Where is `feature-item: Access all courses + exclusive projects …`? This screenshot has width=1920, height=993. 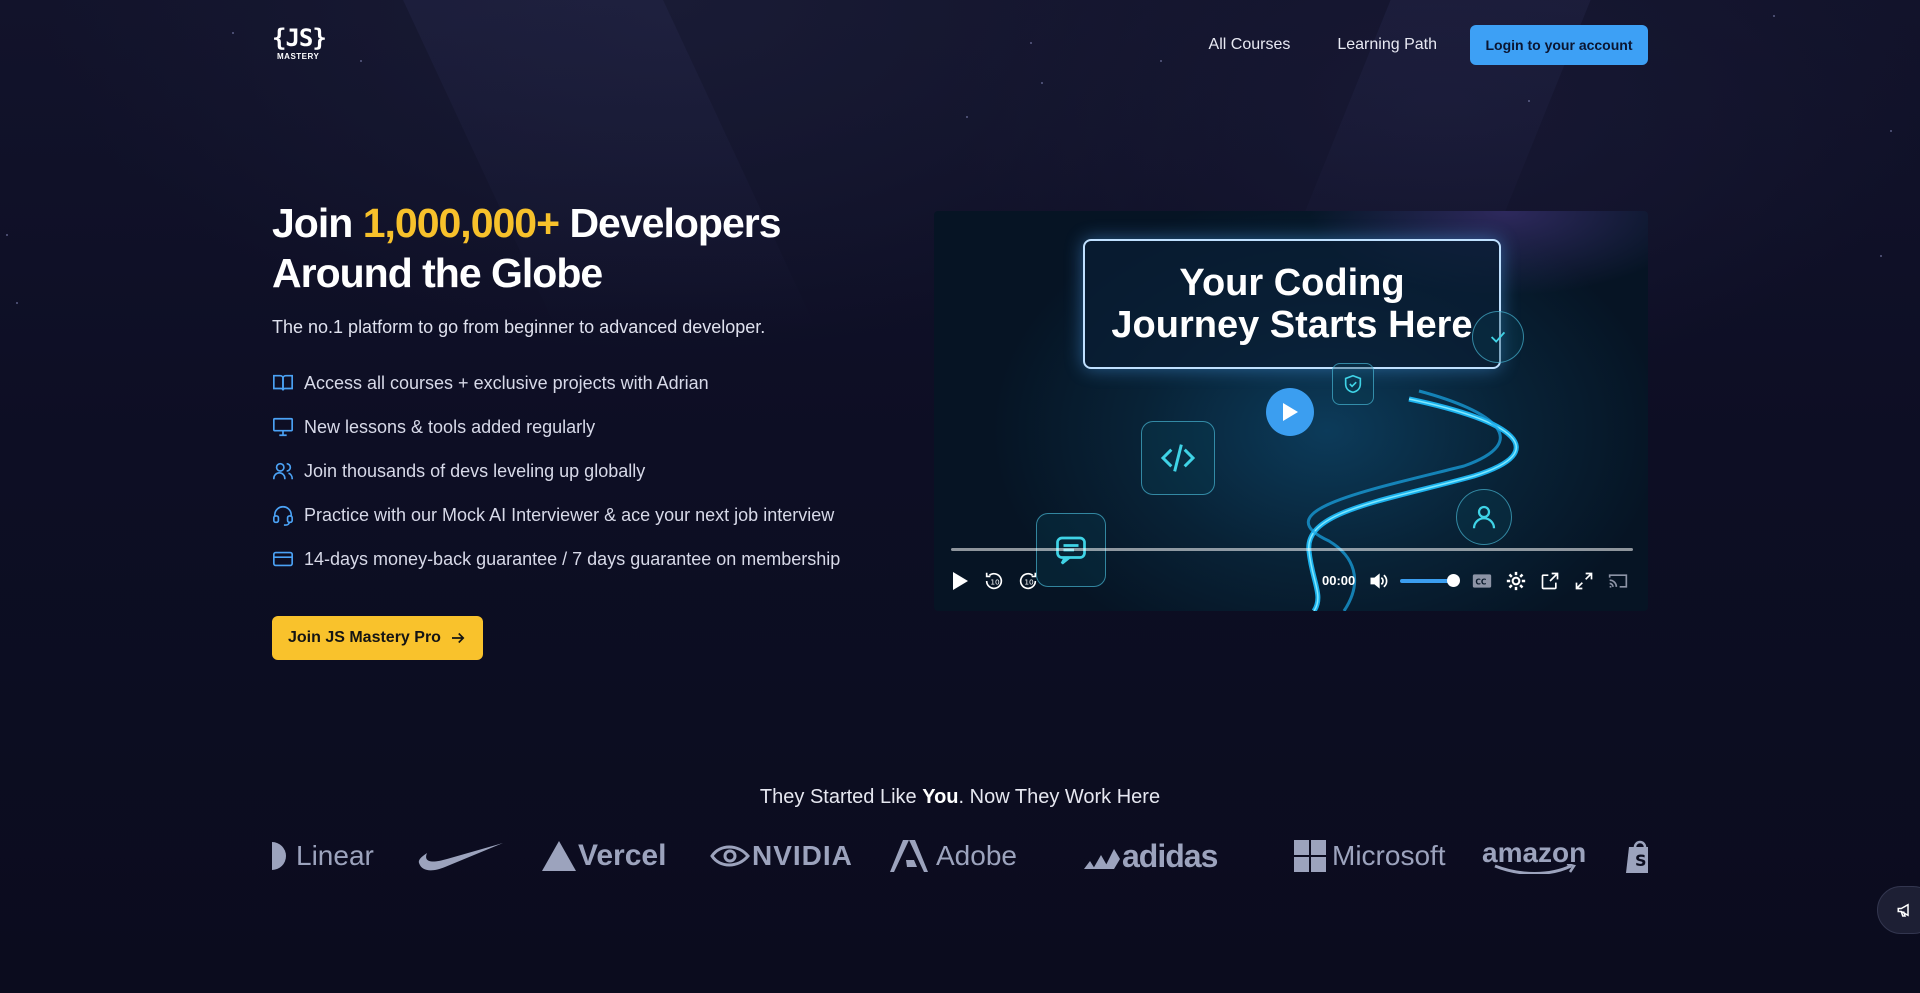 feature-item: Access all courses + exclusive projects … is located at coordinates (582, 383).